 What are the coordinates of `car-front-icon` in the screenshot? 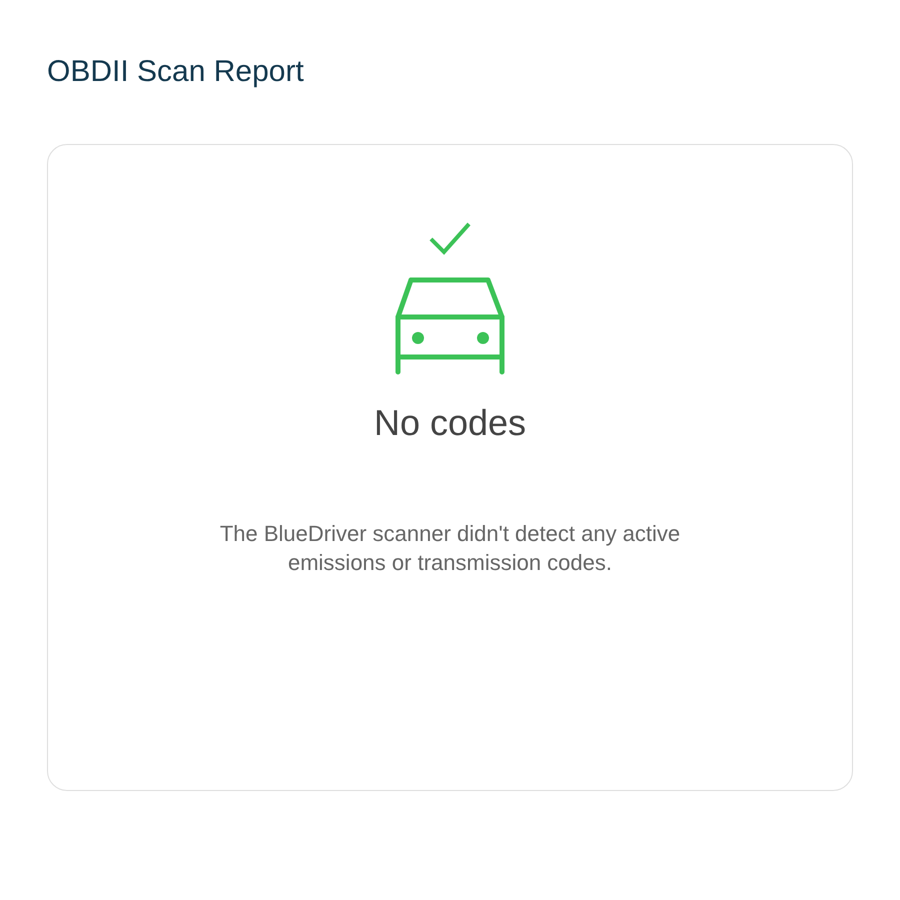 It's located at (450, 326).